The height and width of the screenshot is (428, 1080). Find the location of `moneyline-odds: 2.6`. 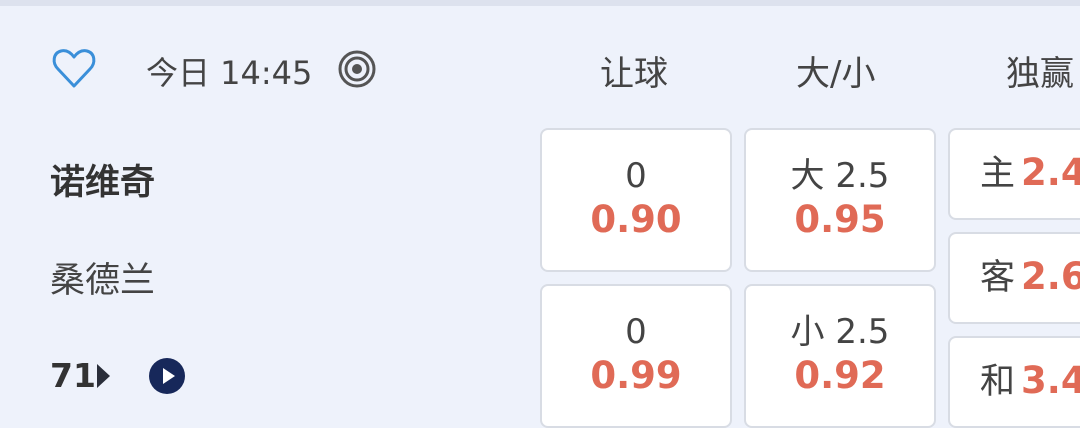

moneyline-odds: 2.6 is located at coordinates (1050, 276).